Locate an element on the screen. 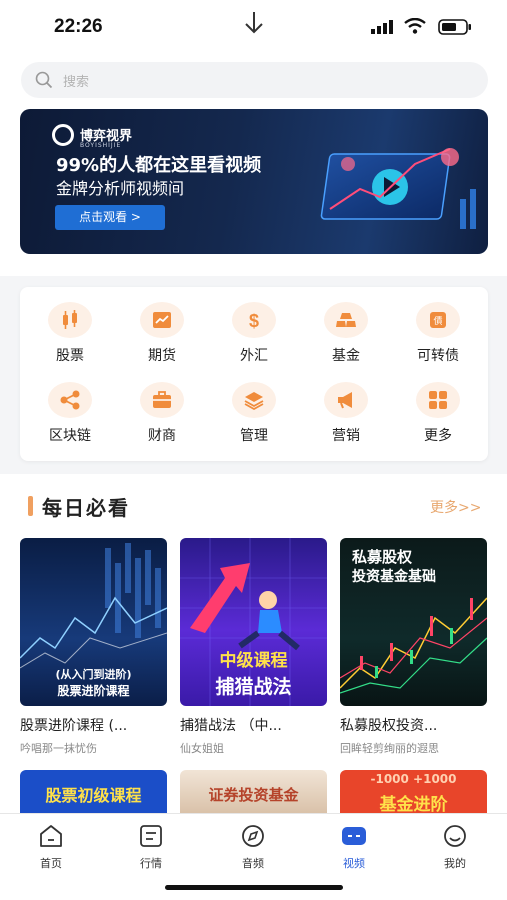  tab-label: 视频 is located at coordinates (354, 863).